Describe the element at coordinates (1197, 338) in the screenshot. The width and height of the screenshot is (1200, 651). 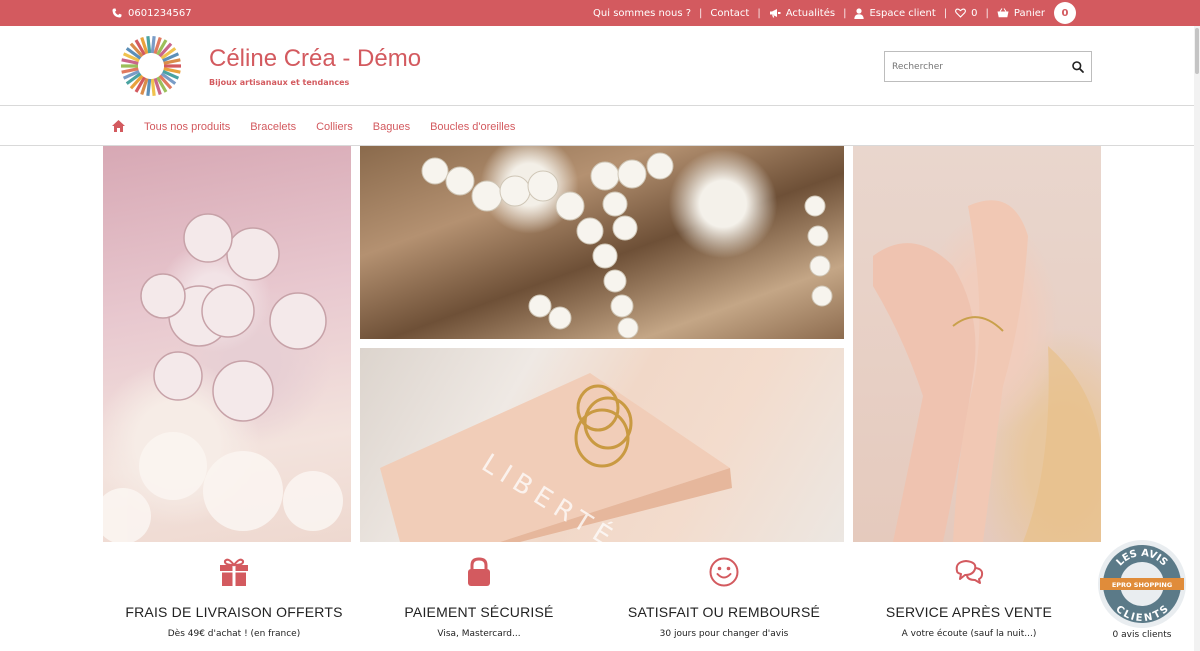
I see `scrollbar-track` at that location.